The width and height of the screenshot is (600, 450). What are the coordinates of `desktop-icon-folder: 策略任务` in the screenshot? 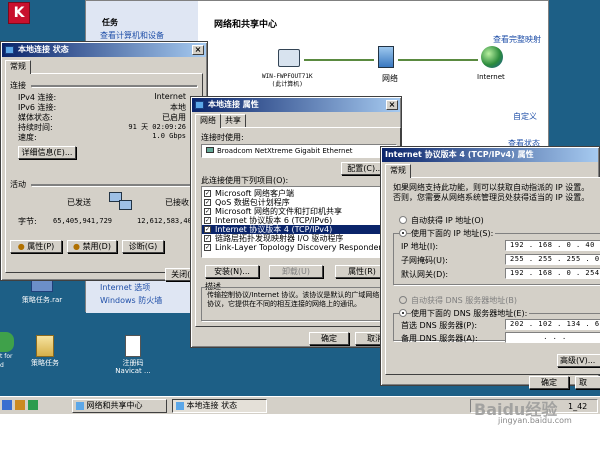 It's located at (45, 351).